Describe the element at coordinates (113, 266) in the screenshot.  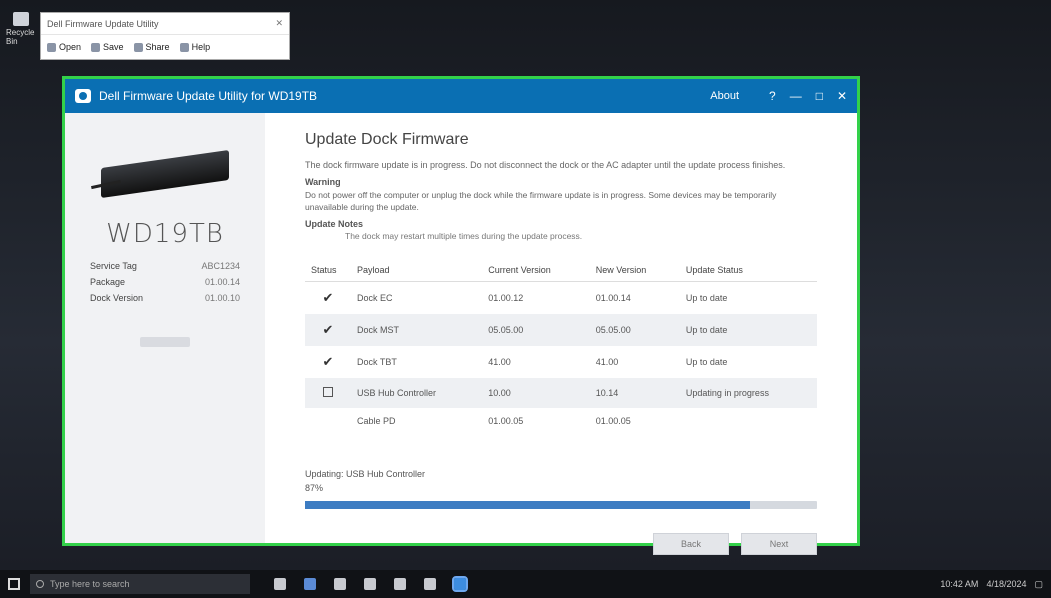
I see `info-label: Service Tag` at that location.